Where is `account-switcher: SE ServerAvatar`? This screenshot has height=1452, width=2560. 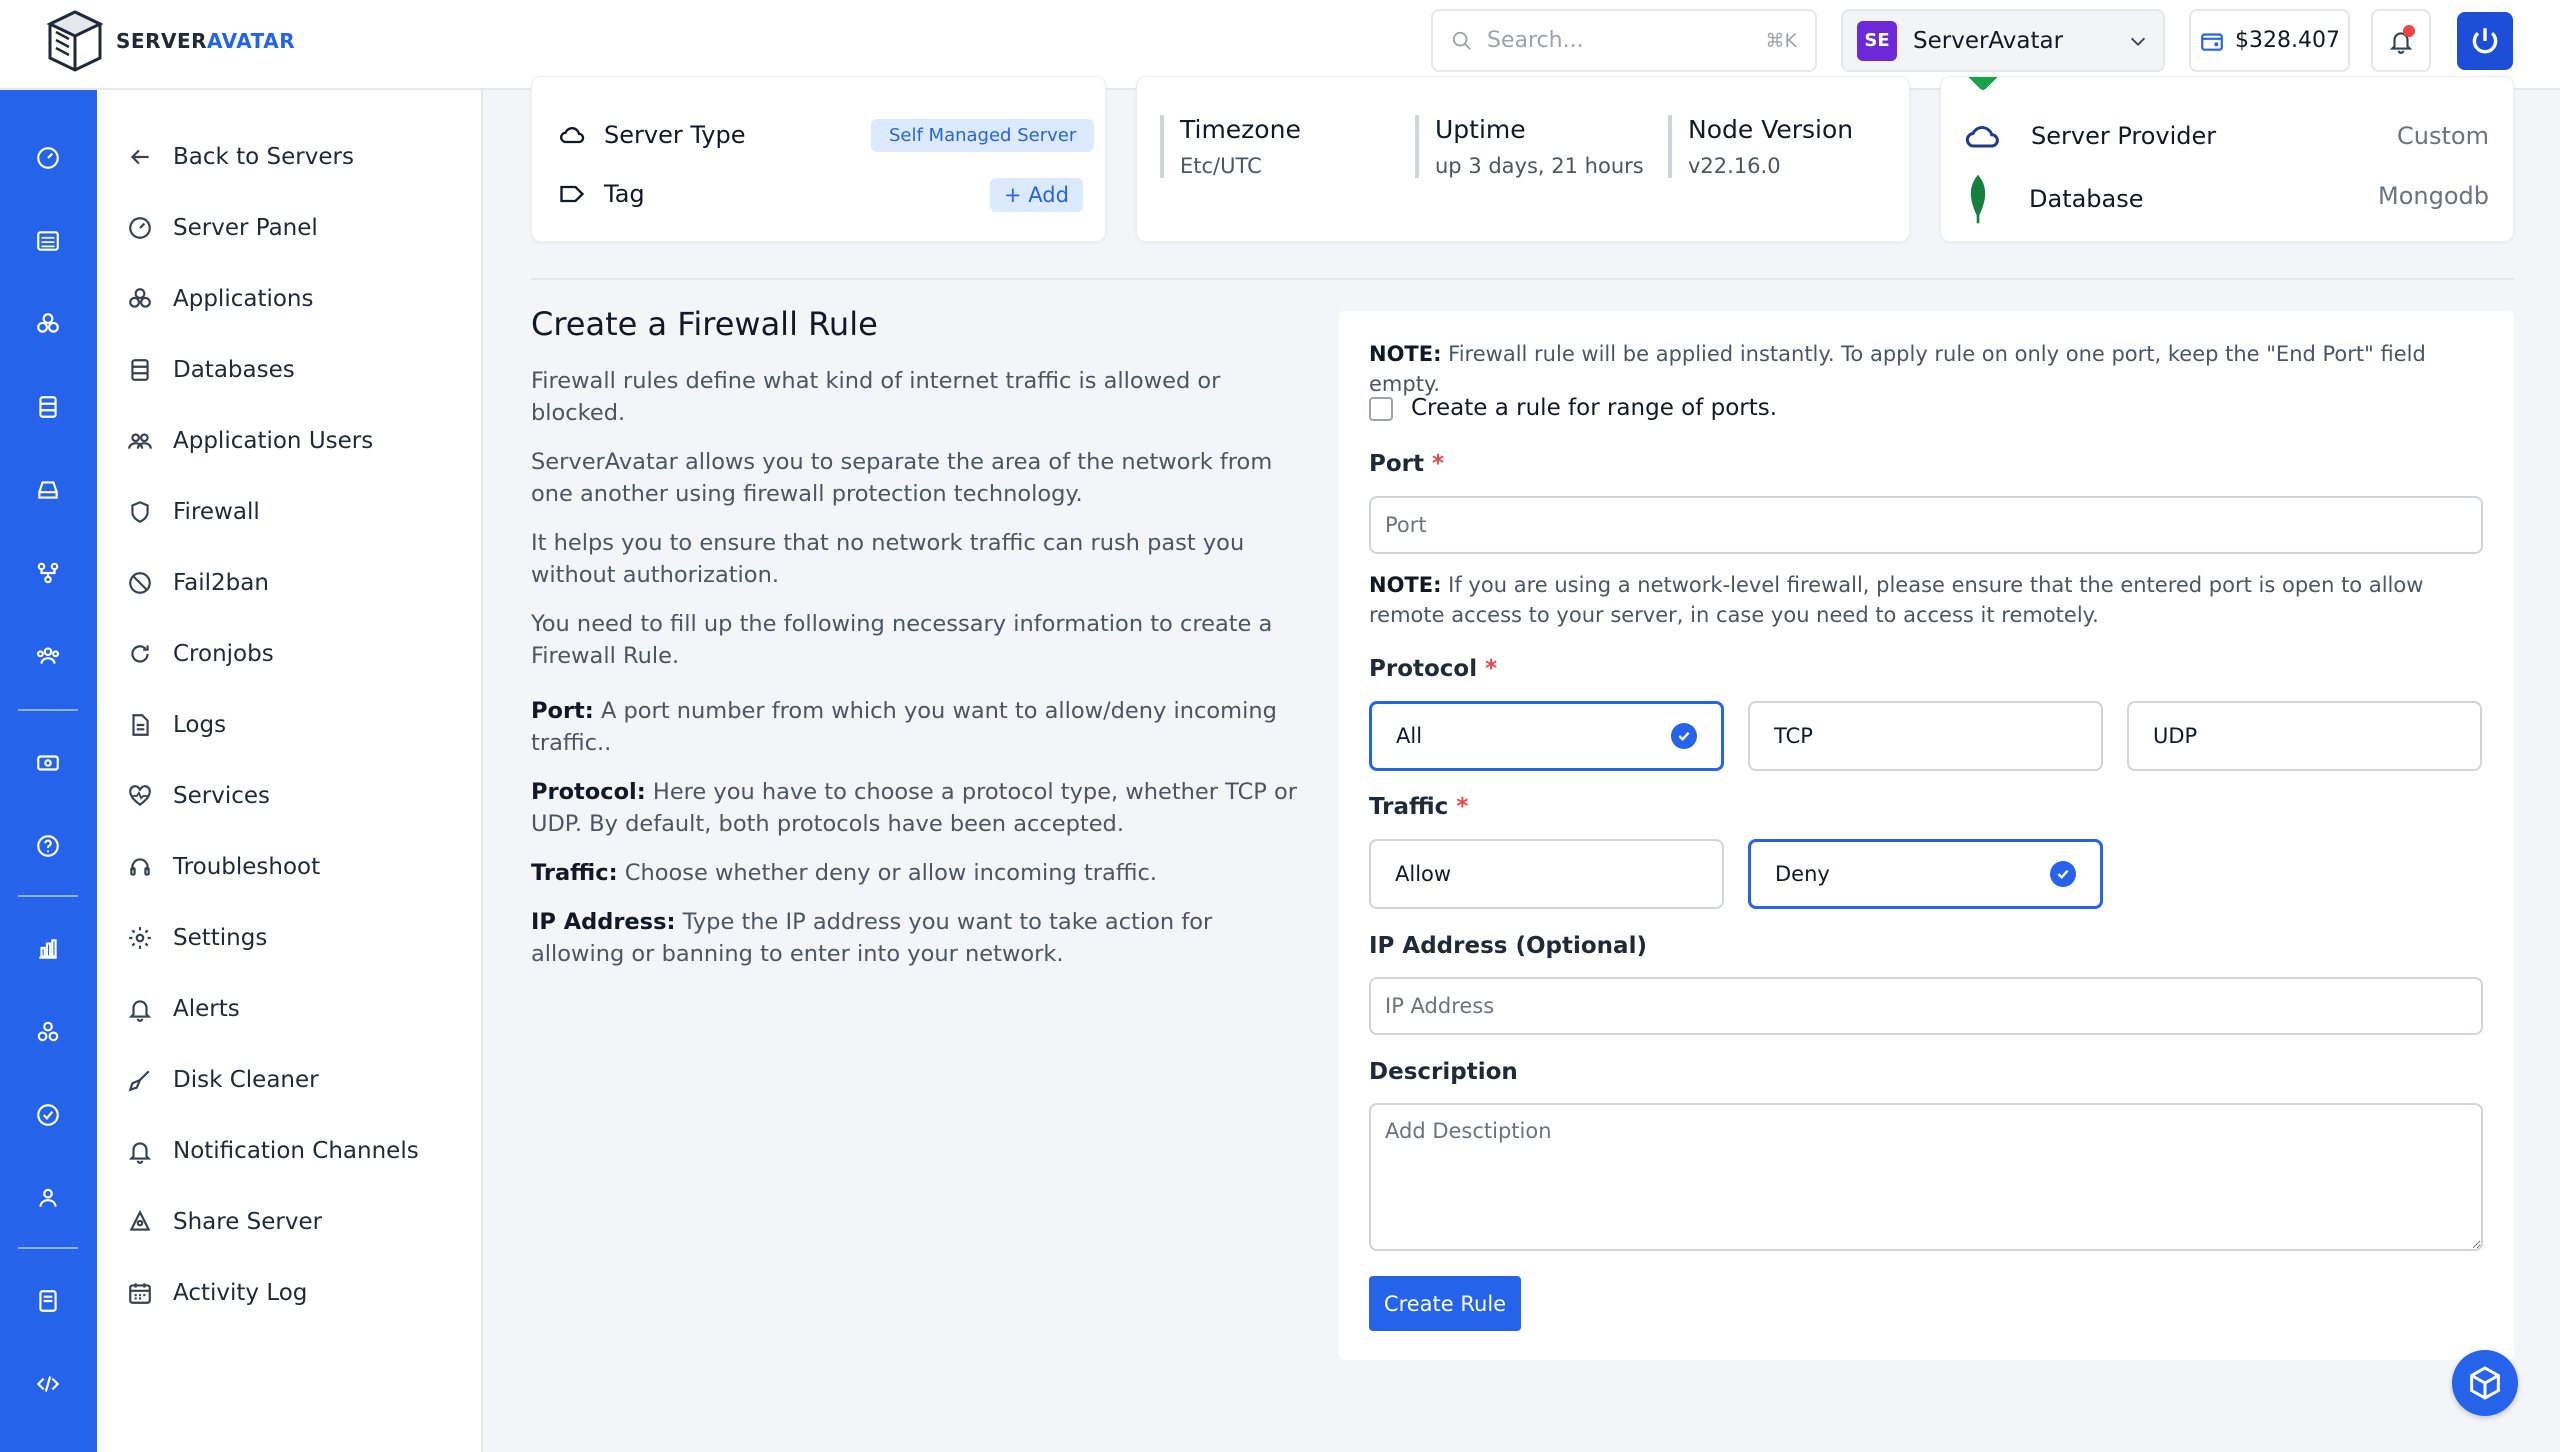
account-switcher: SE ServerAvatar is located at coordinates (2003, 40).